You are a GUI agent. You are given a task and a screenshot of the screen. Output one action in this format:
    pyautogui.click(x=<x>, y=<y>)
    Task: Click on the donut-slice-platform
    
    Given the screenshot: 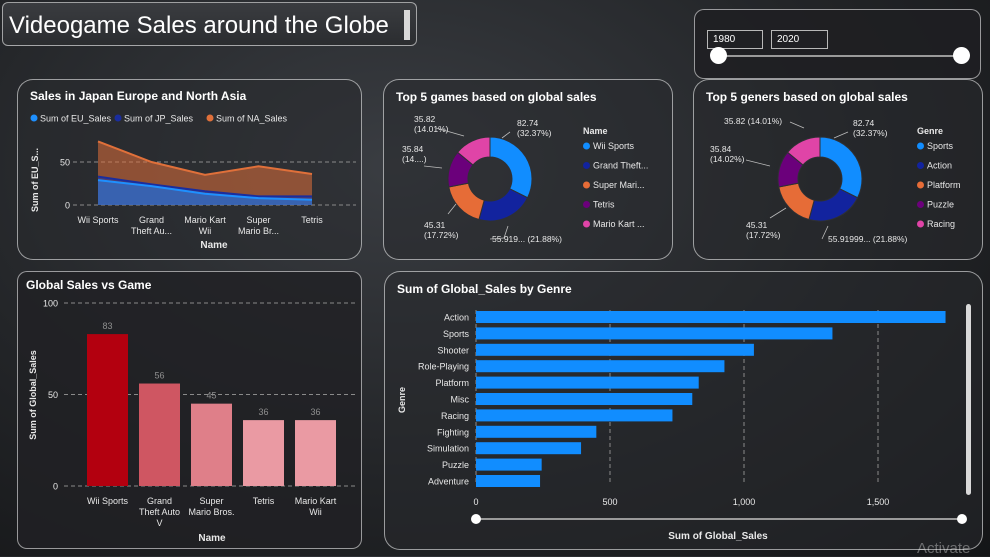 What is the action you would take?
    pyautogui.click(x=796, y=201)
    